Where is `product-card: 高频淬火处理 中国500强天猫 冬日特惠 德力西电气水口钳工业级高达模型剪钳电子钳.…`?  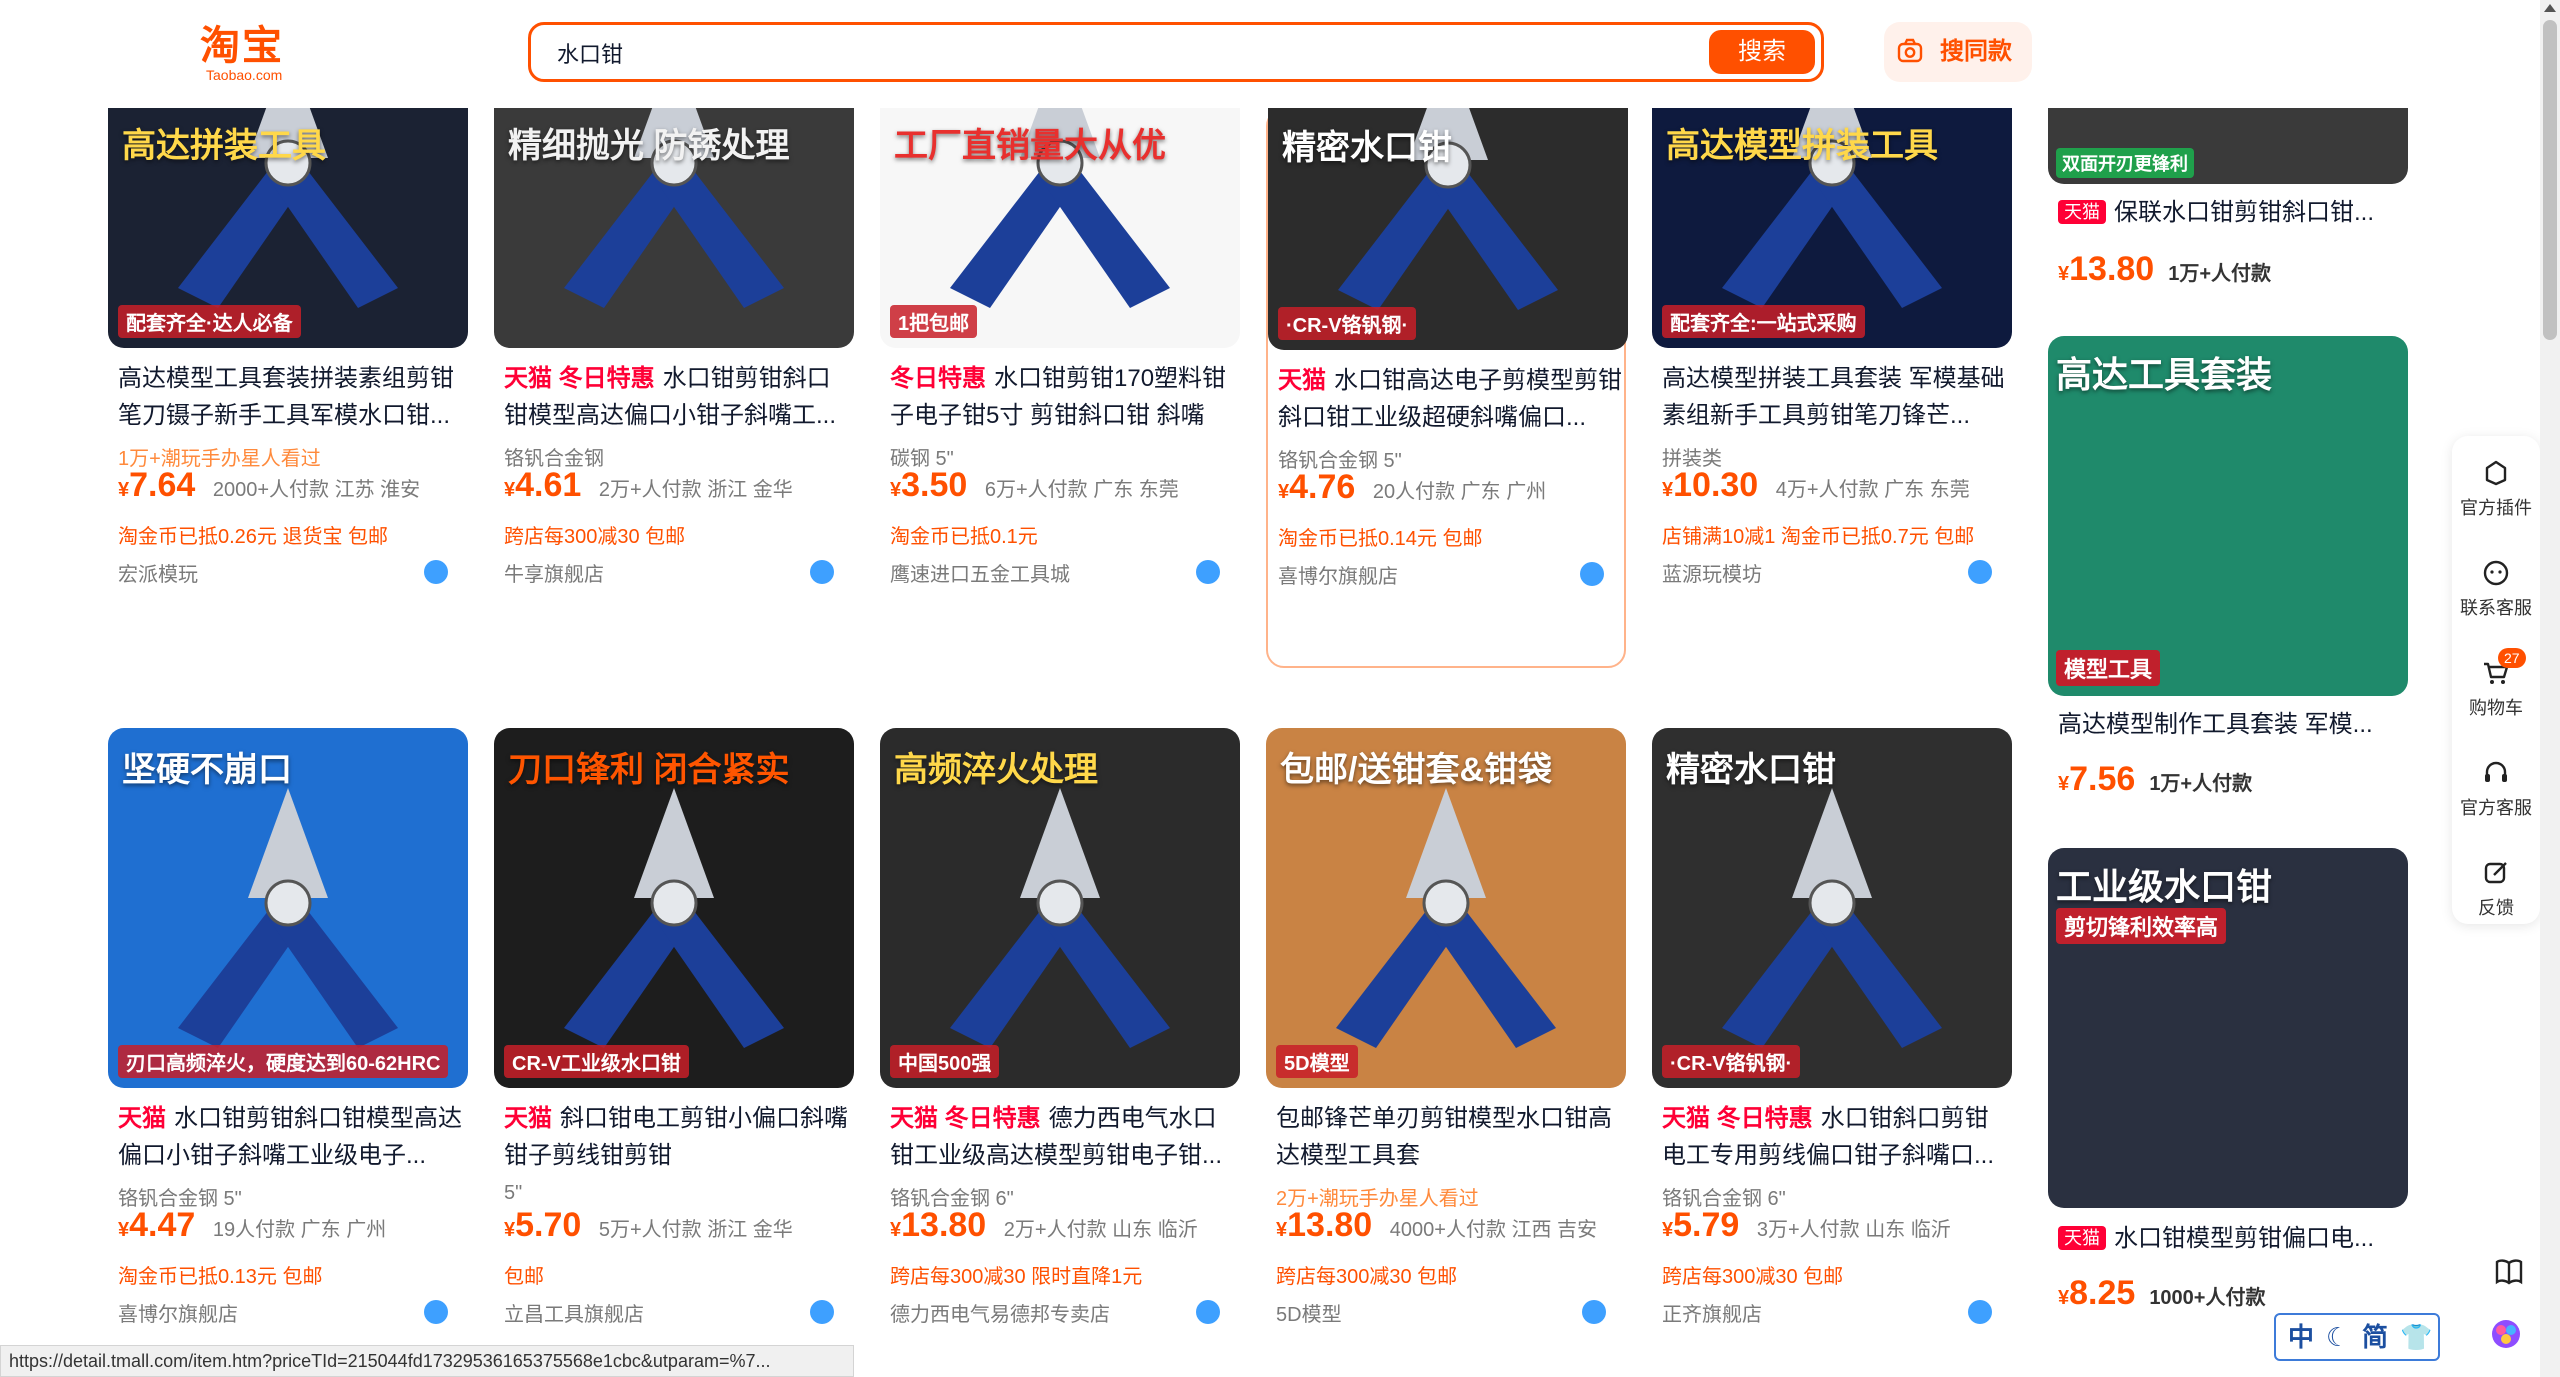
product-card: 高频淬火处理 中国500强天猫 冬日特惠 德力西电气水口钳工业级高达模型剪钳电子钳.… is located at coordinates (1060, 1027).